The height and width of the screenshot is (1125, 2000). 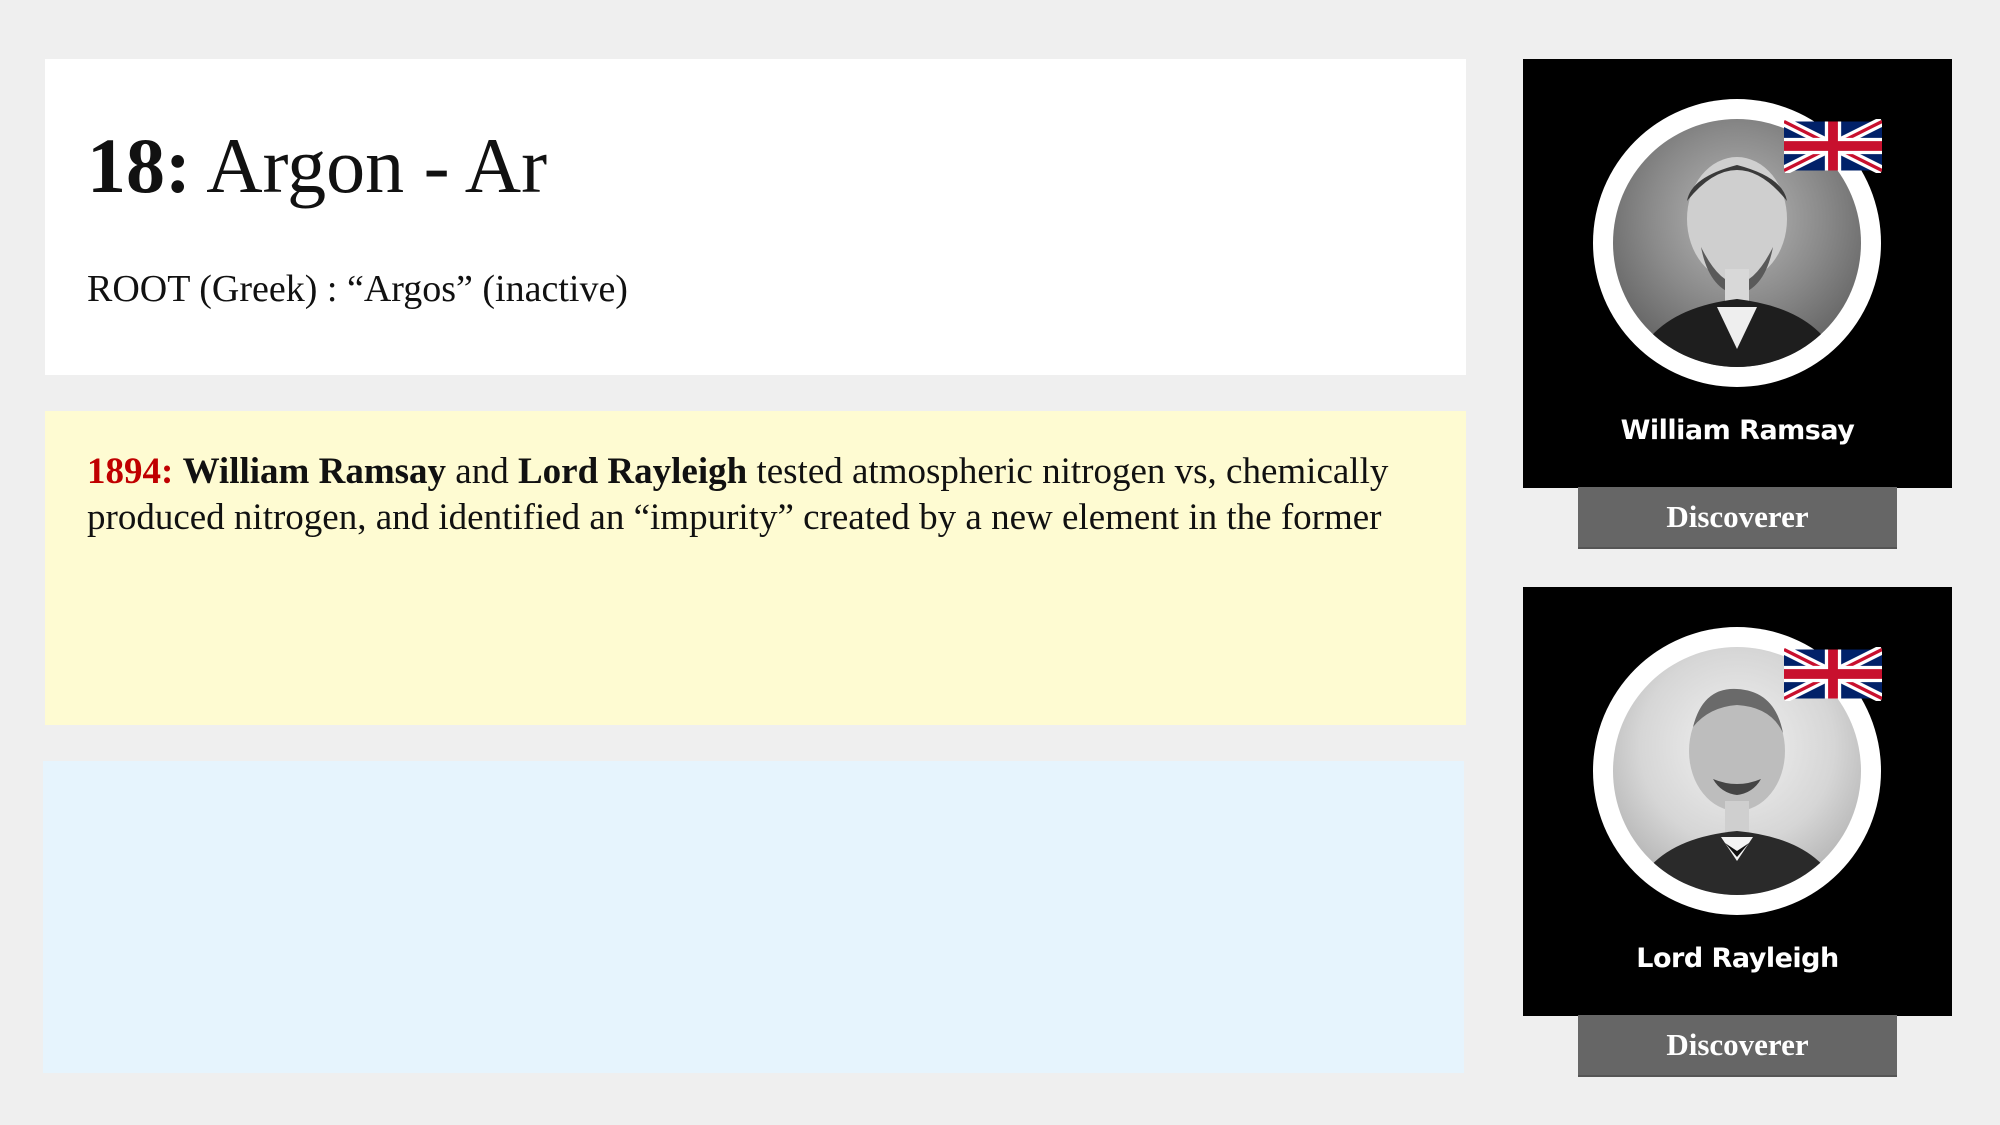 What do you see at coordinates (1737, 1046) in the screenshot?
I see `discoverer-role-tag-2: Discoverer` at bounding box center [1737, 1046].